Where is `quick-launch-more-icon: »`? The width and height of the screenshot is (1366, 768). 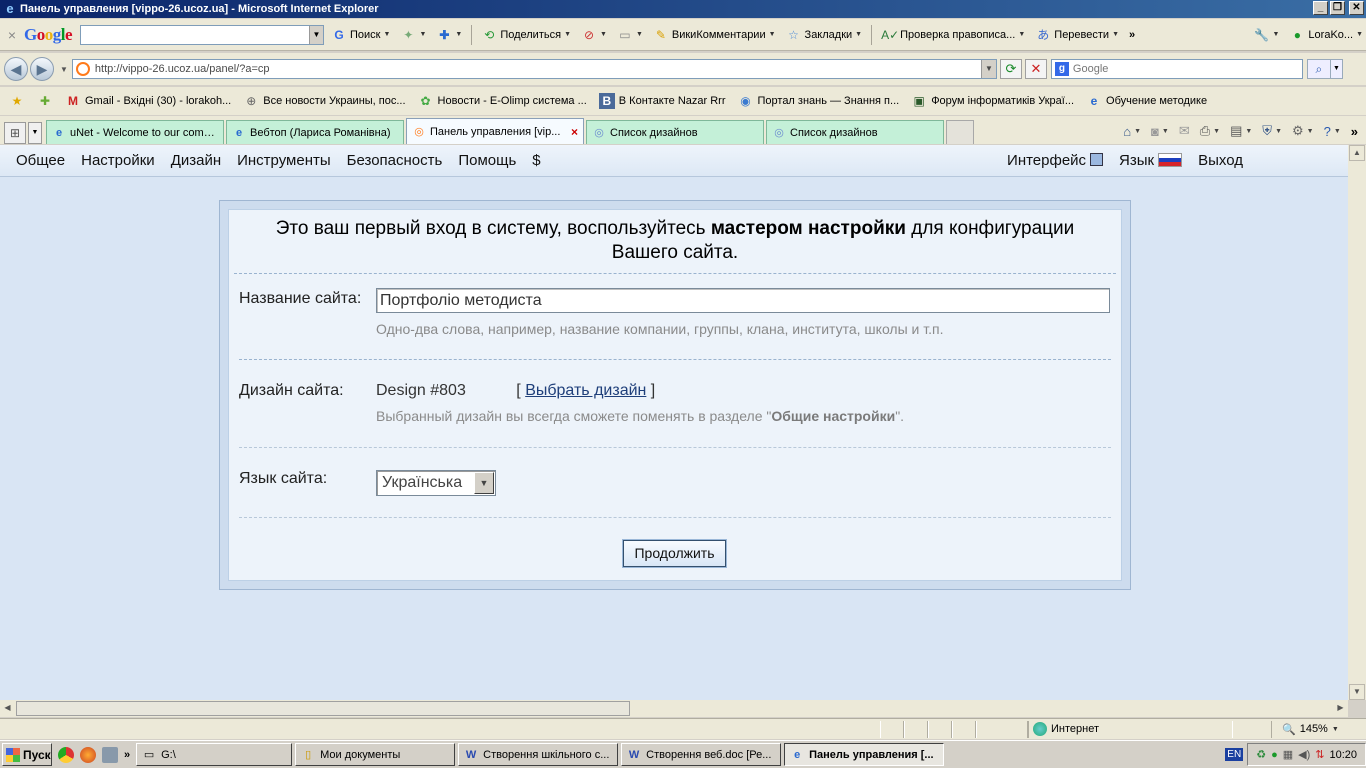
quick-launch-more-icon: » is located at coordinates (127, 755).